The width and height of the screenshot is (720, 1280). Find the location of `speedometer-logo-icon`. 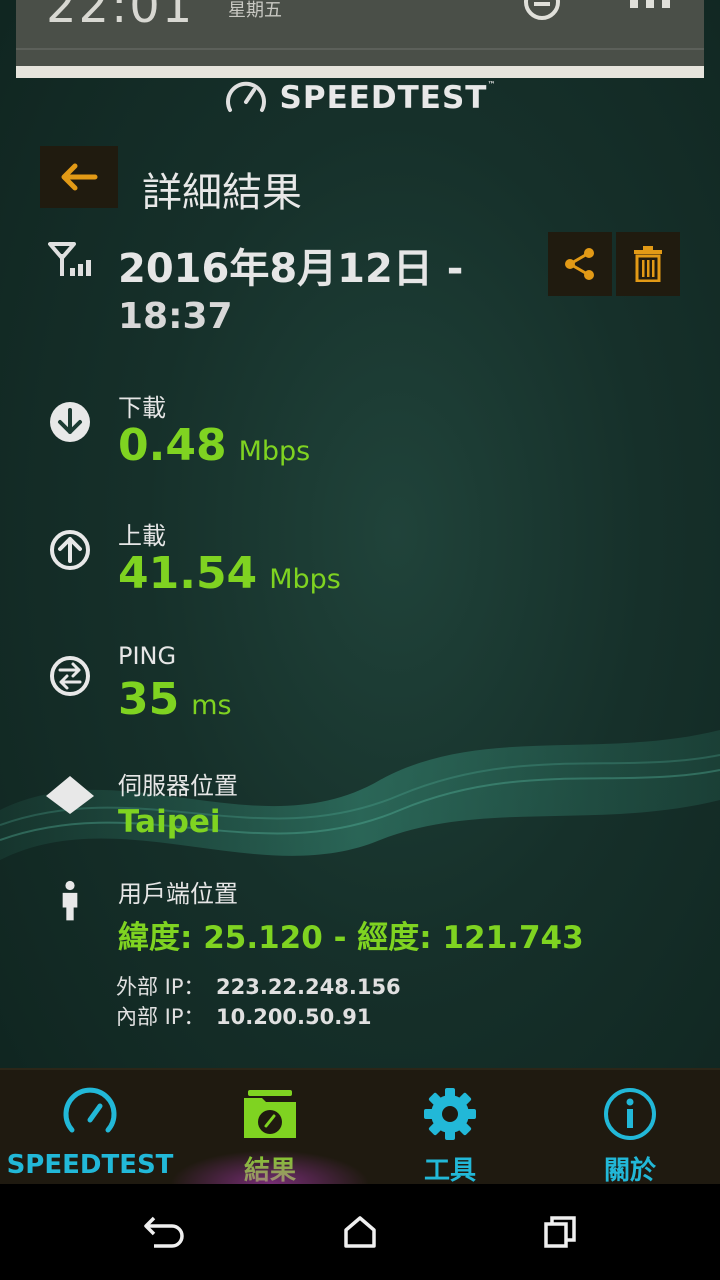

speedometer-logo-icon is located at coordinates (245, 96).